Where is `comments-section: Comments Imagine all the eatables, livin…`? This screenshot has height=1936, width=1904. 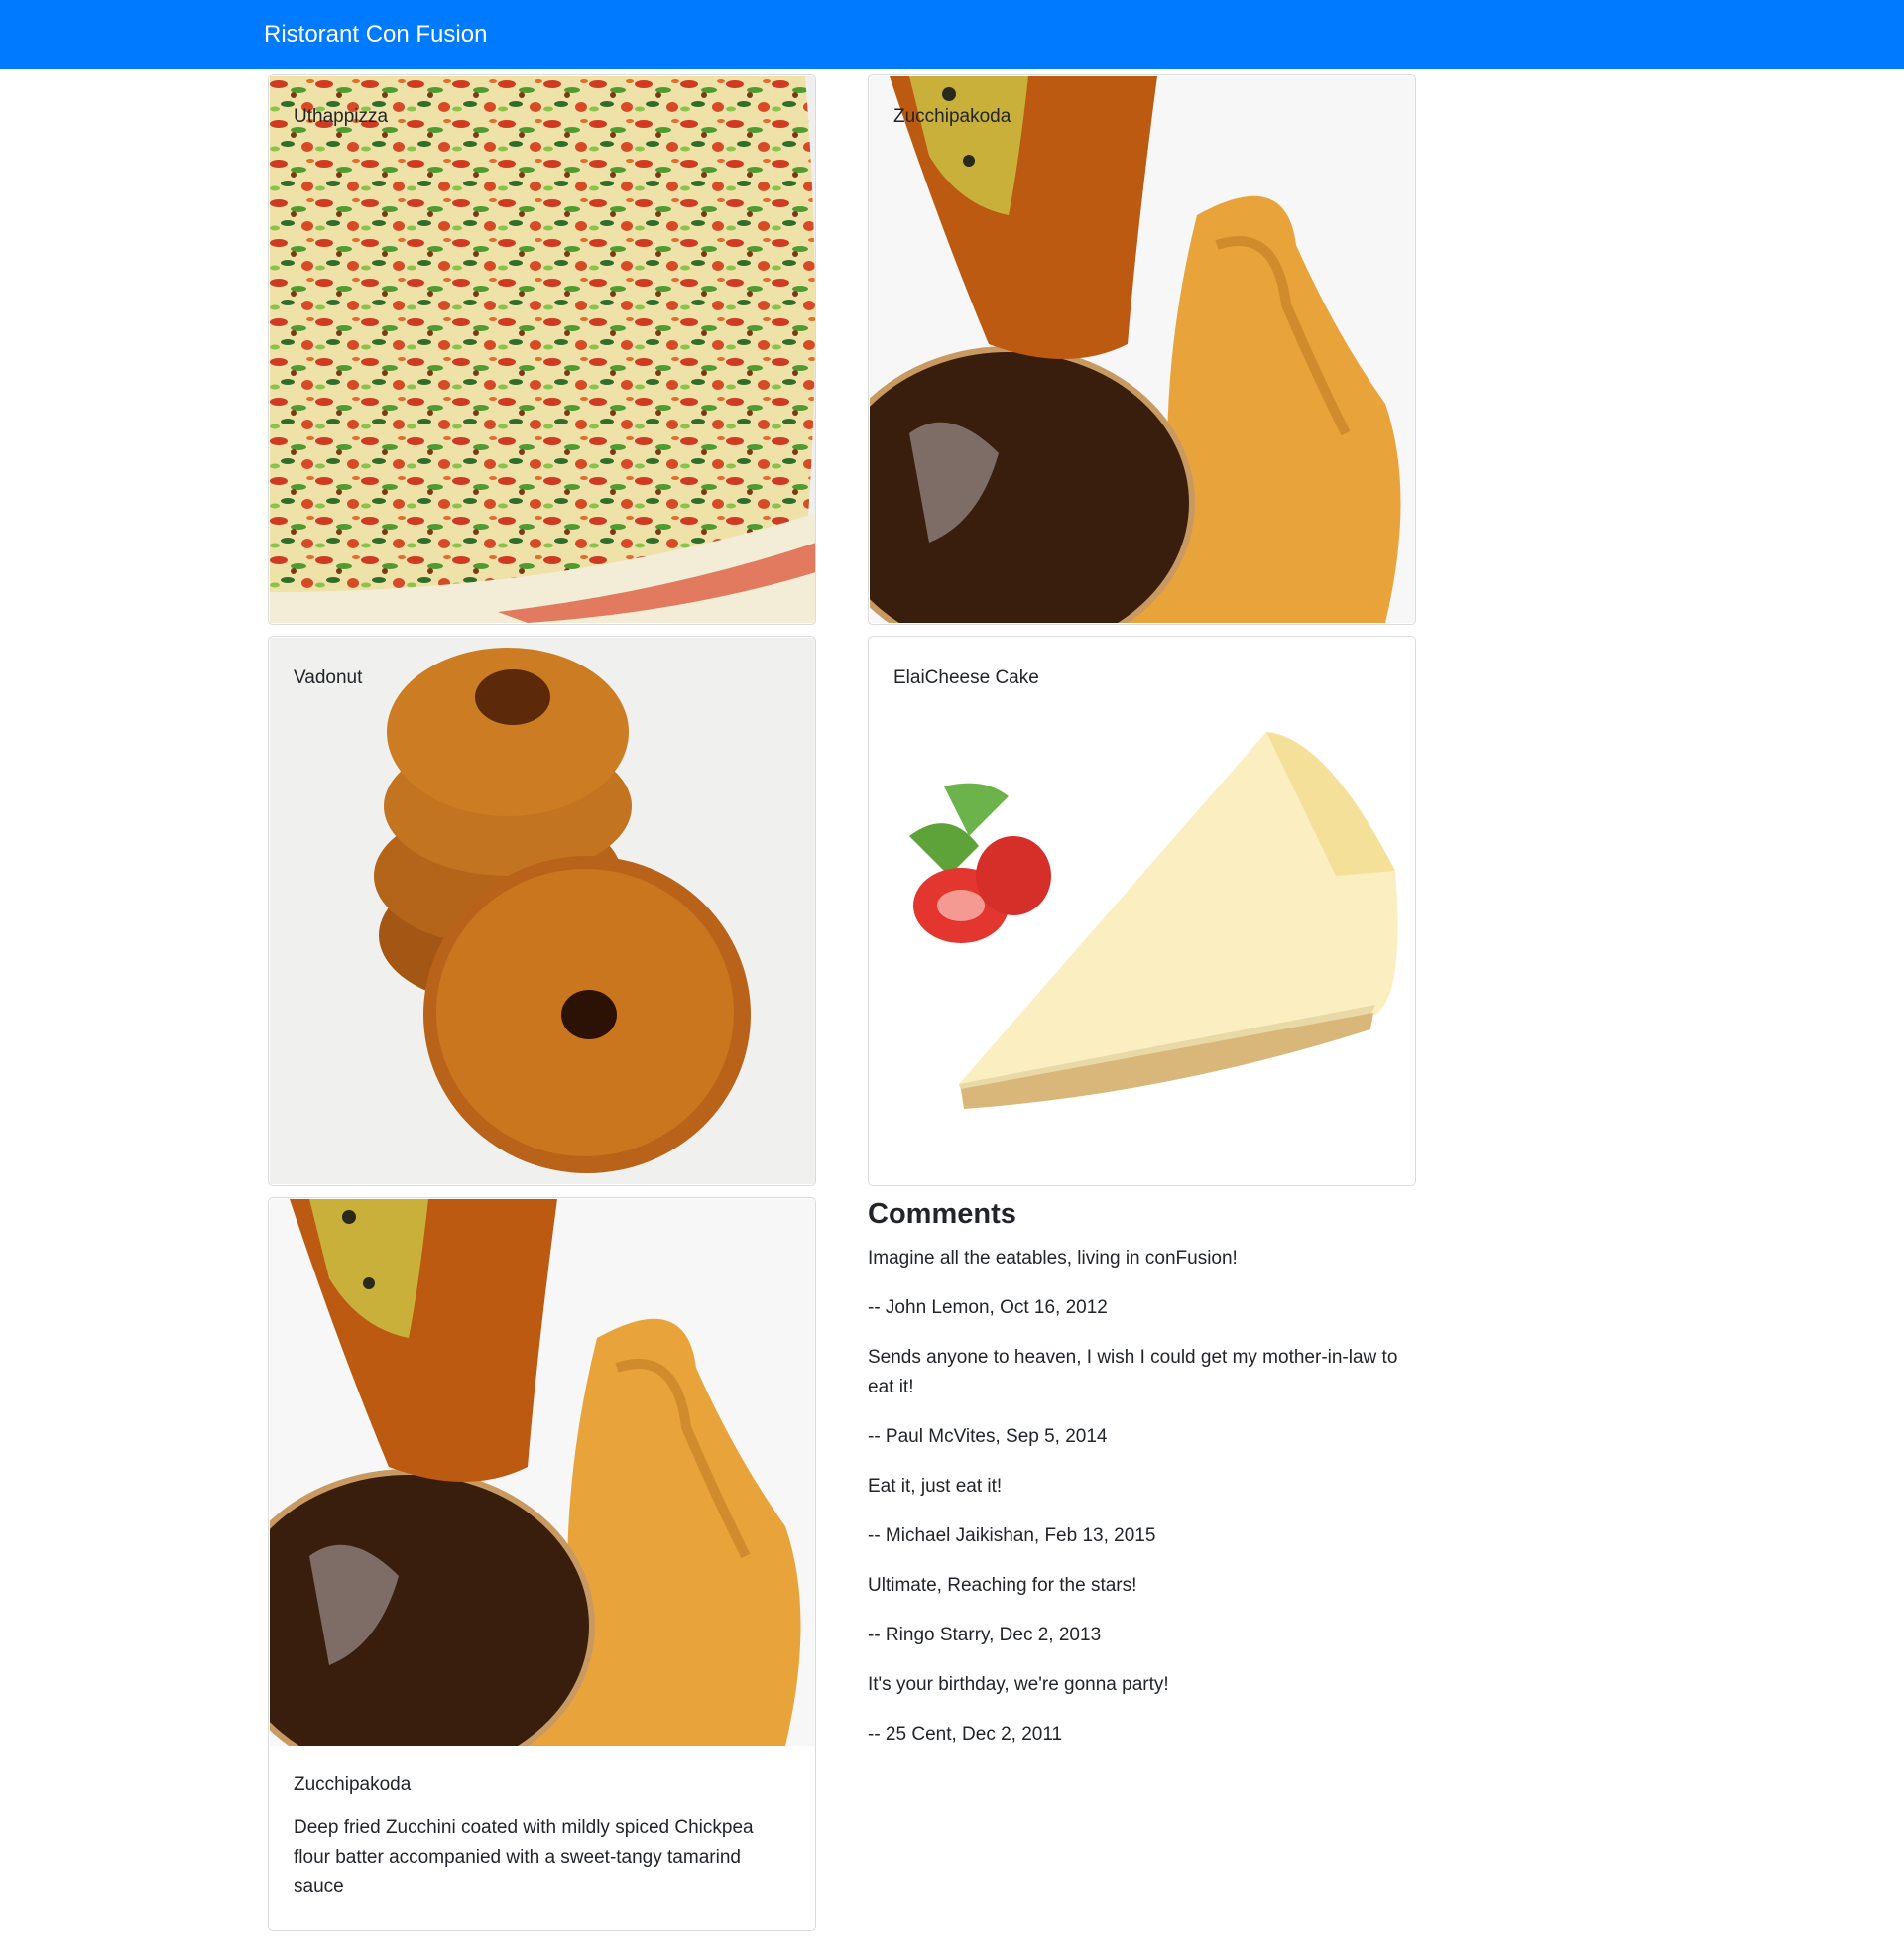 comments-section: Comments Imagine all the eatables, livin… is located at coordinates (1143, 1482).